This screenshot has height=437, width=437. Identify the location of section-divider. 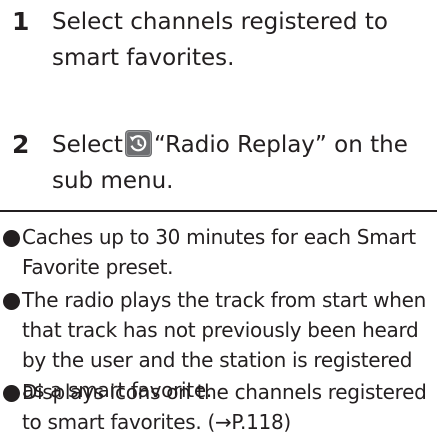
(218, 211).